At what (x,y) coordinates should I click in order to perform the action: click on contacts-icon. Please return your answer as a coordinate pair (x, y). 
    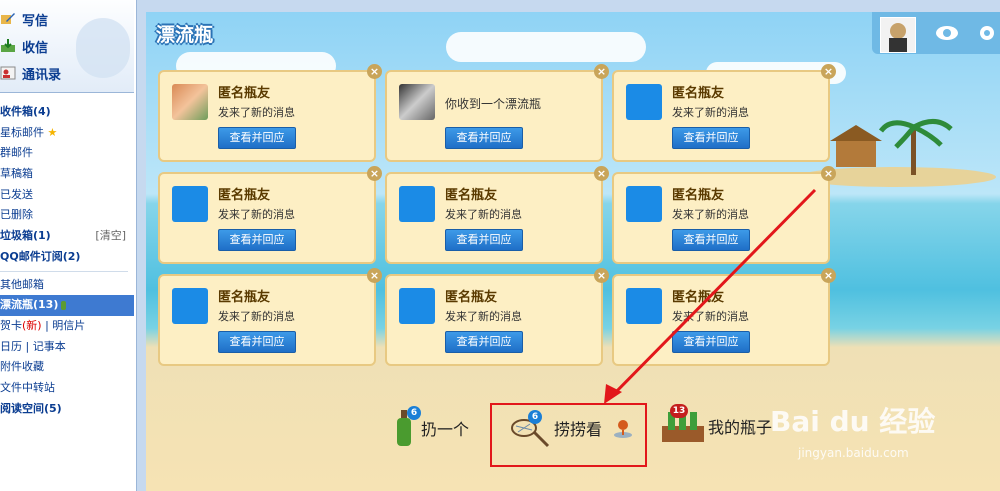
    Looking at the image, I should click on (8, 73).